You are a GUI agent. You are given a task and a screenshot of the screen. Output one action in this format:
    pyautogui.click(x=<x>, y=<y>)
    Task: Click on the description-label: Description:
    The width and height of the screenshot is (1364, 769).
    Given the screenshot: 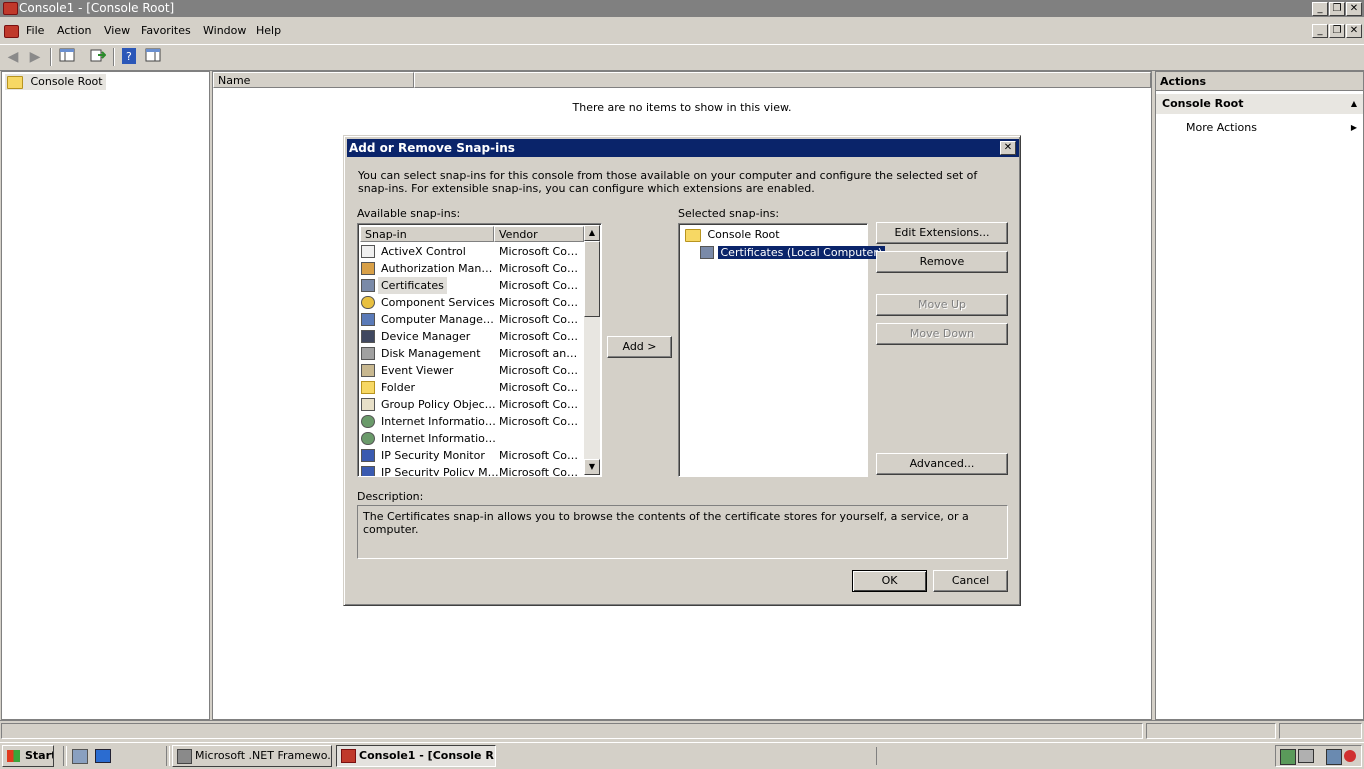 What is the action you would take?
    pyautogui.click(x=390, y=496)
    